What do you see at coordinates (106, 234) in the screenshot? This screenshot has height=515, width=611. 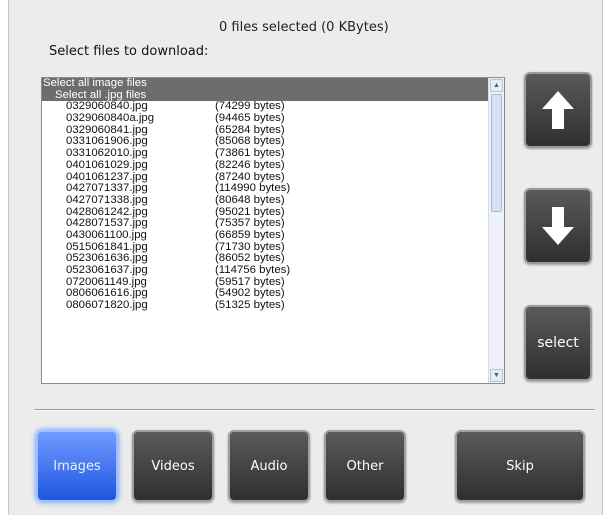 I see `file-name: 0430061100.jpg` at bounding box center [106, 234].